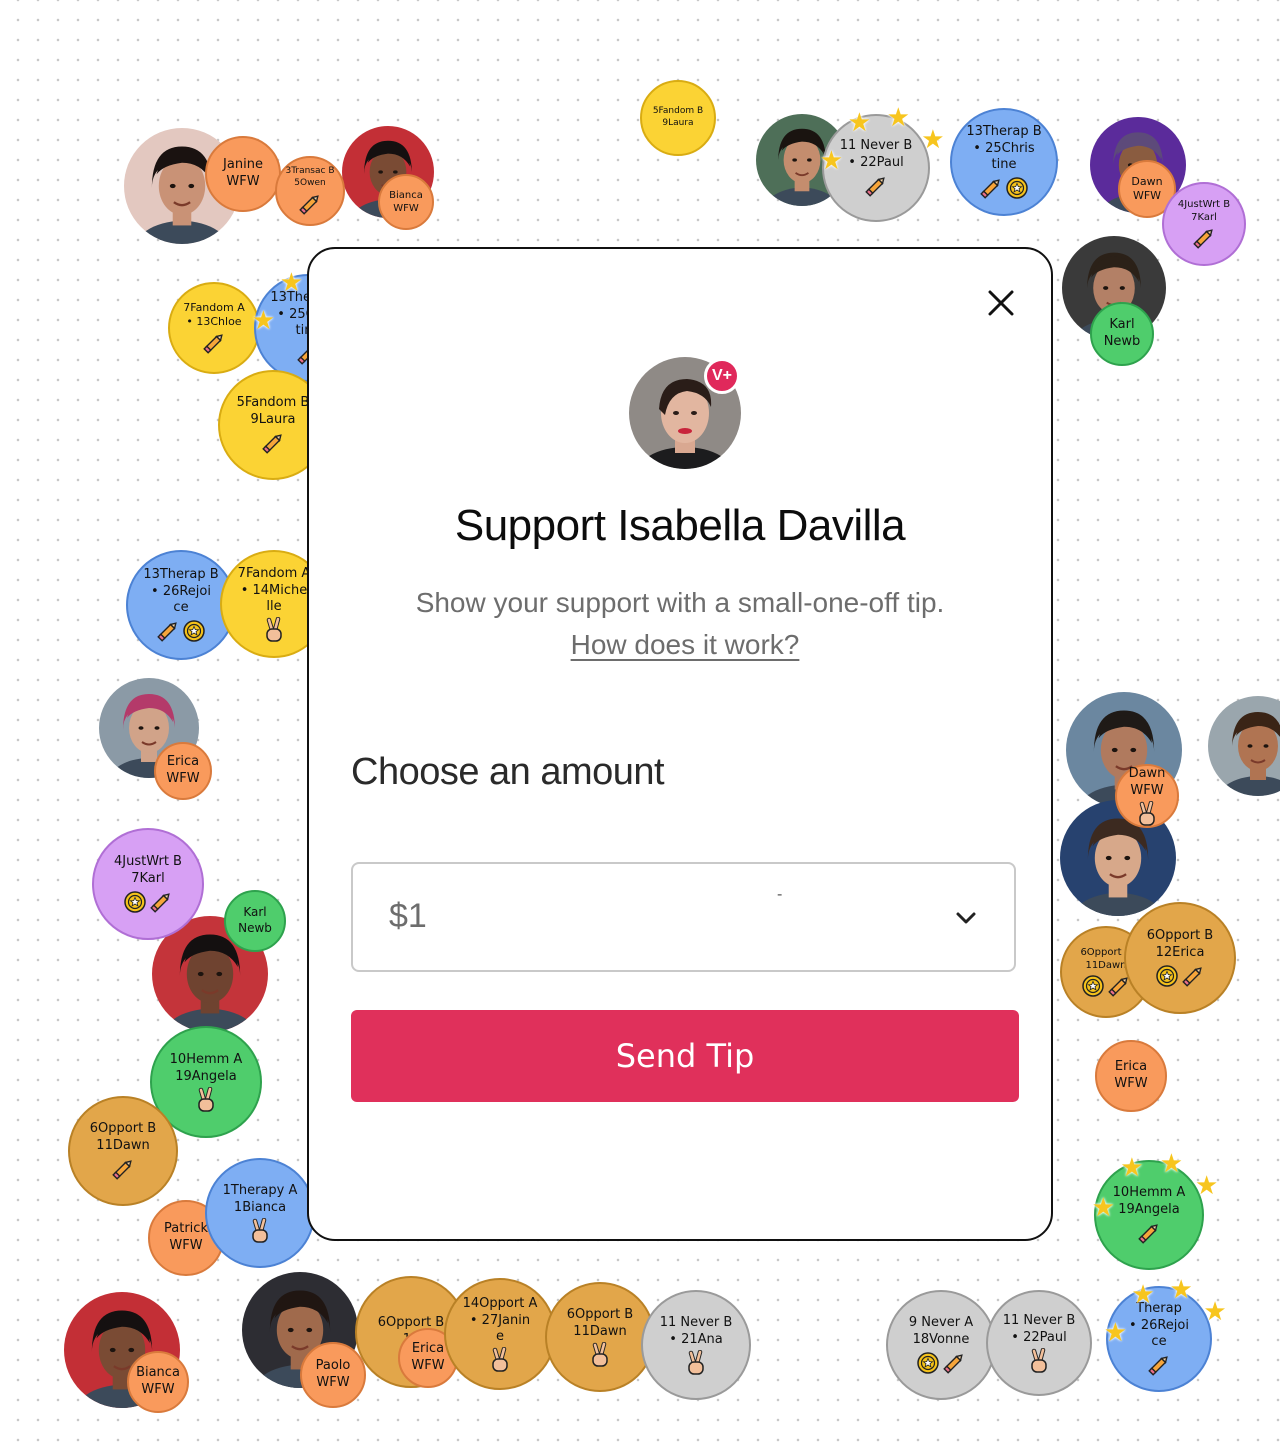  What do you see at coordinates (310, 191) in the screenshot?
I see `bubble-3transac-owen: 3Transac B 5Owen` at bounding box center [310, 191].